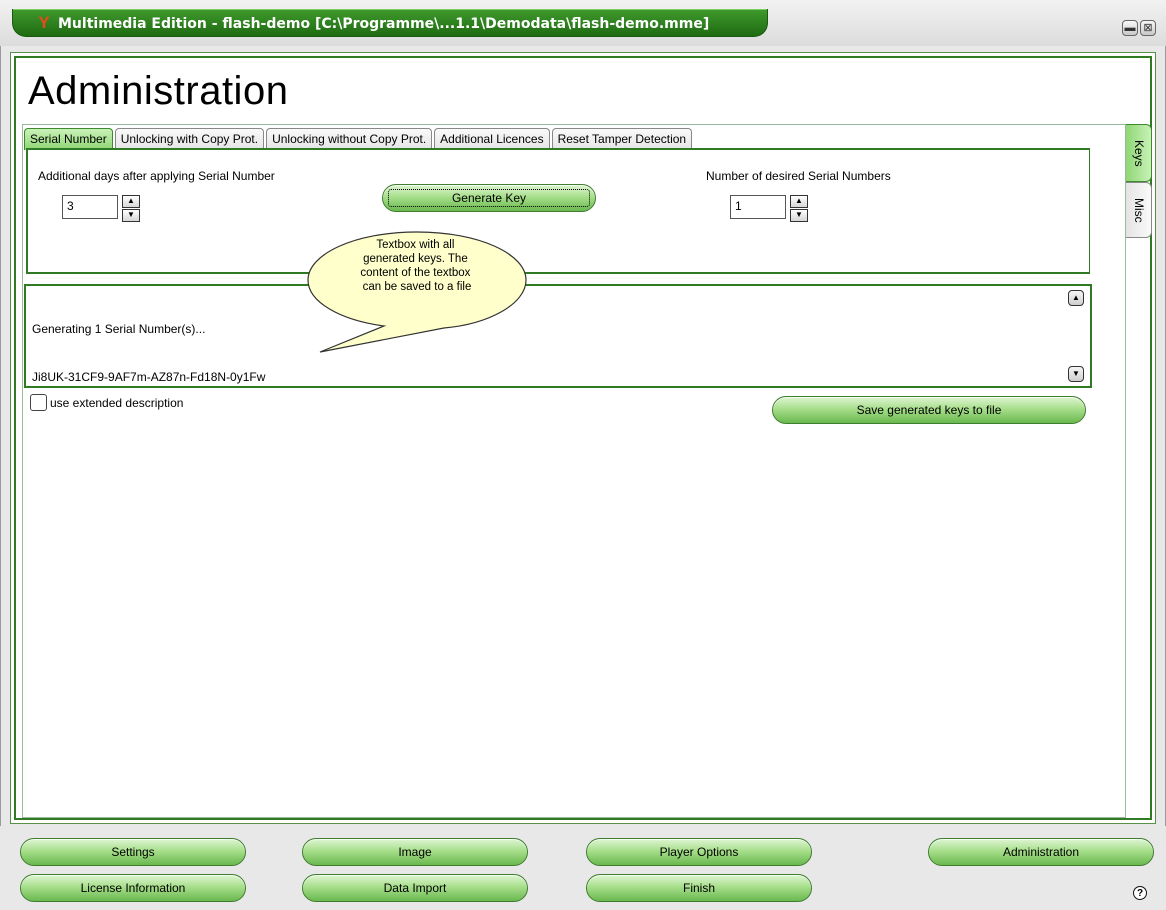 The image size is (1166, 910). Describe the element at coordinates (929, 410) in the screenshot. I see `save-keys-button: Save generated keys to file` at that location.